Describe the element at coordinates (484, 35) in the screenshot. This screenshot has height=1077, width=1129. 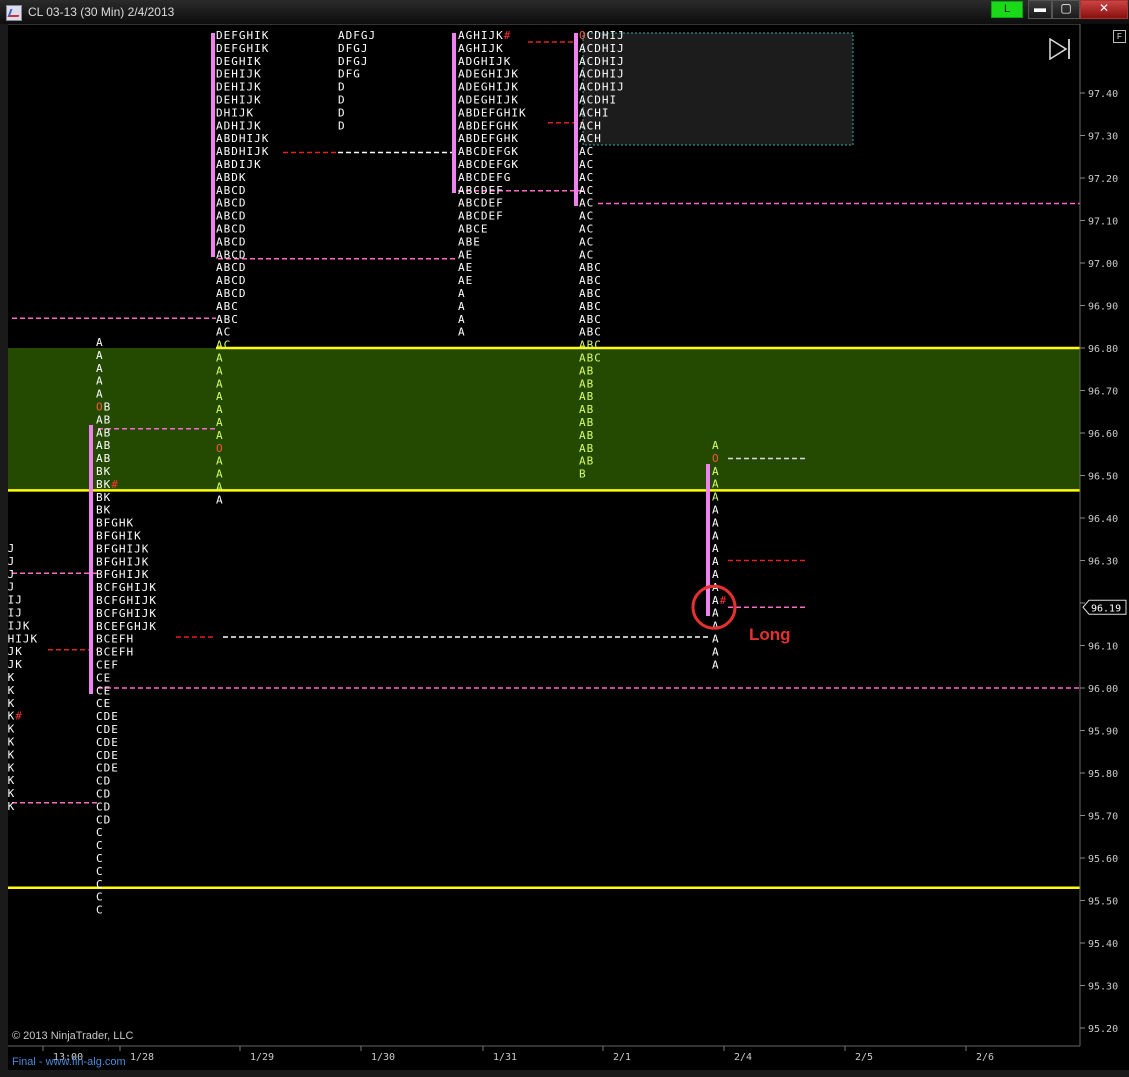
I see `tpo-row: AGHIJK#` at that location.